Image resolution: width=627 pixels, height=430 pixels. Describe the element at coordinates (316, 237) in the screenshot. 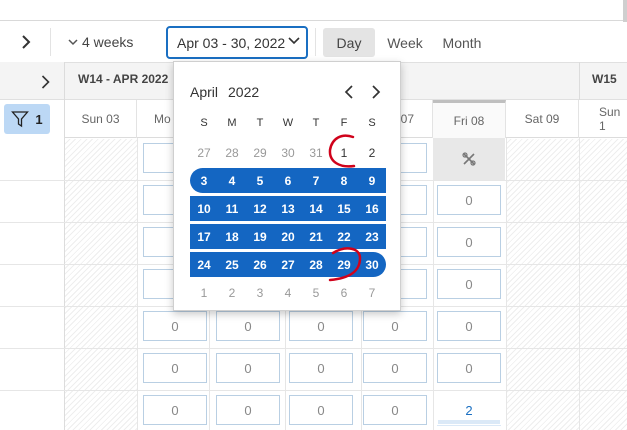

I see `calendar-day: 21` at that location.